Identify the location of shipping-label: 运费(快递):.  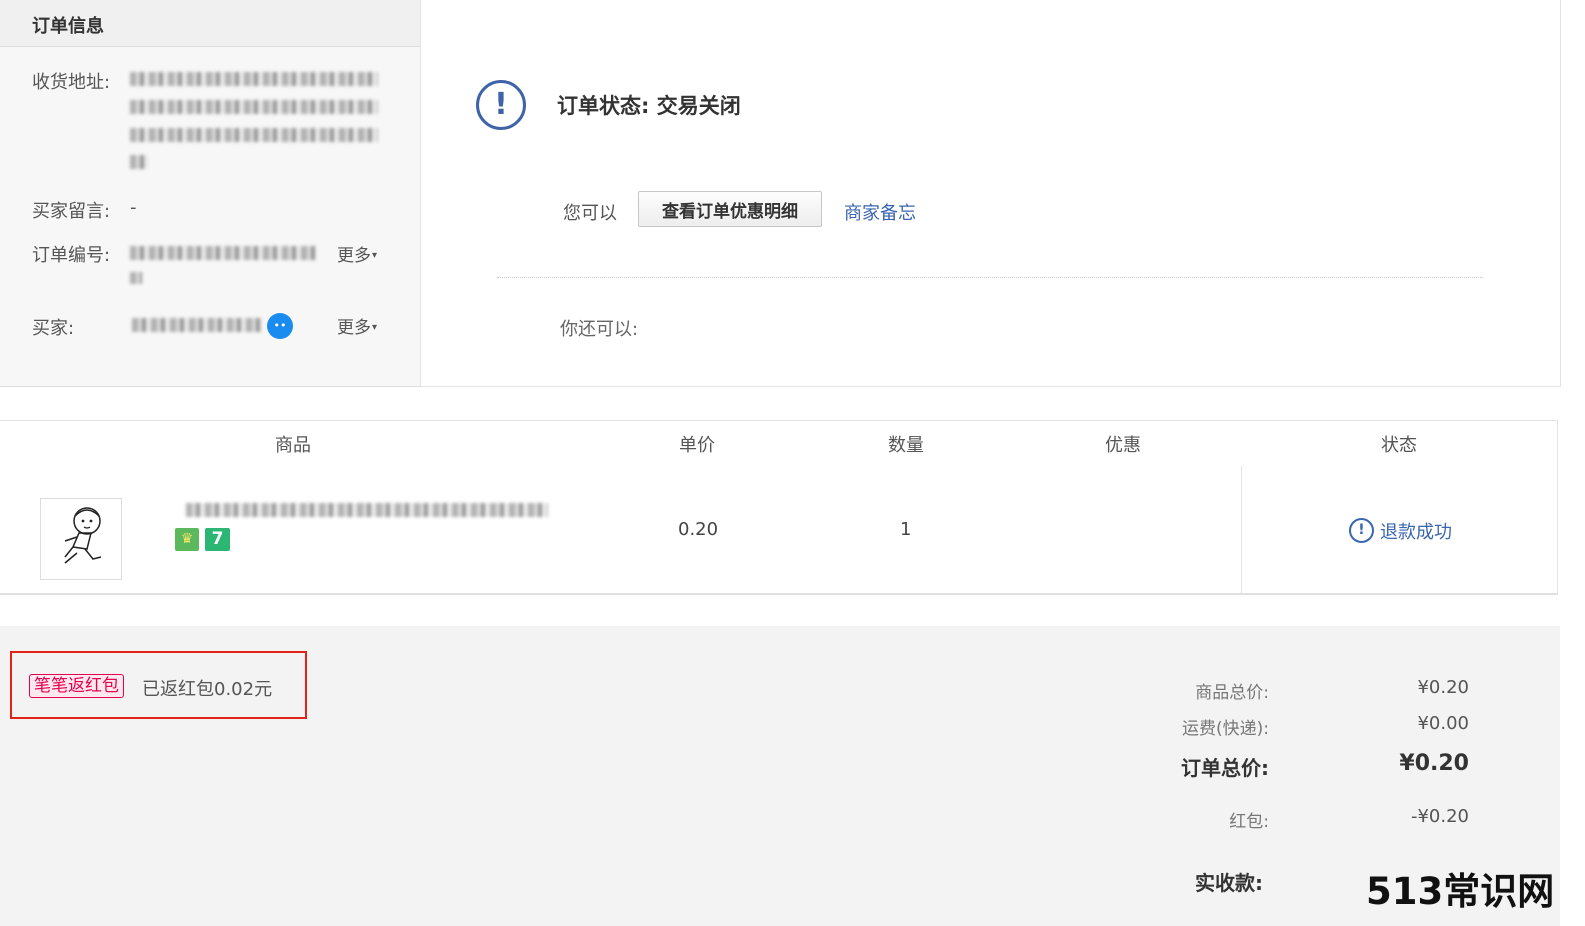
(1225, 729).